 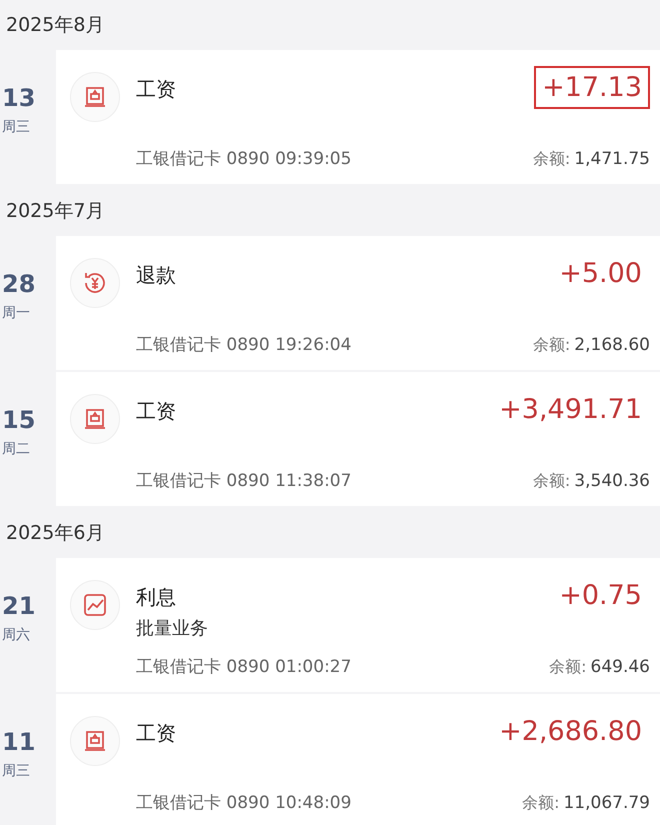 I want to click on transaction-subtitle: 批量业务, so click(x=172, y=629).